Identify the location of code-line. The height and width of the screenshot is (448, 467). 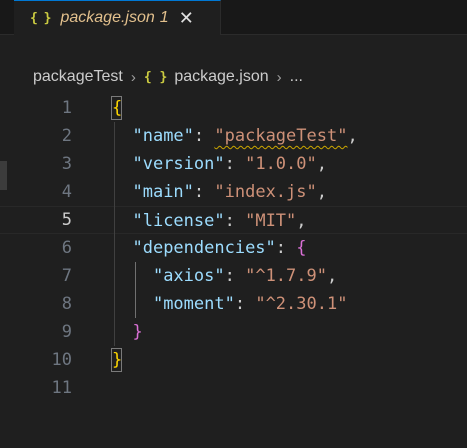
(233, 388).